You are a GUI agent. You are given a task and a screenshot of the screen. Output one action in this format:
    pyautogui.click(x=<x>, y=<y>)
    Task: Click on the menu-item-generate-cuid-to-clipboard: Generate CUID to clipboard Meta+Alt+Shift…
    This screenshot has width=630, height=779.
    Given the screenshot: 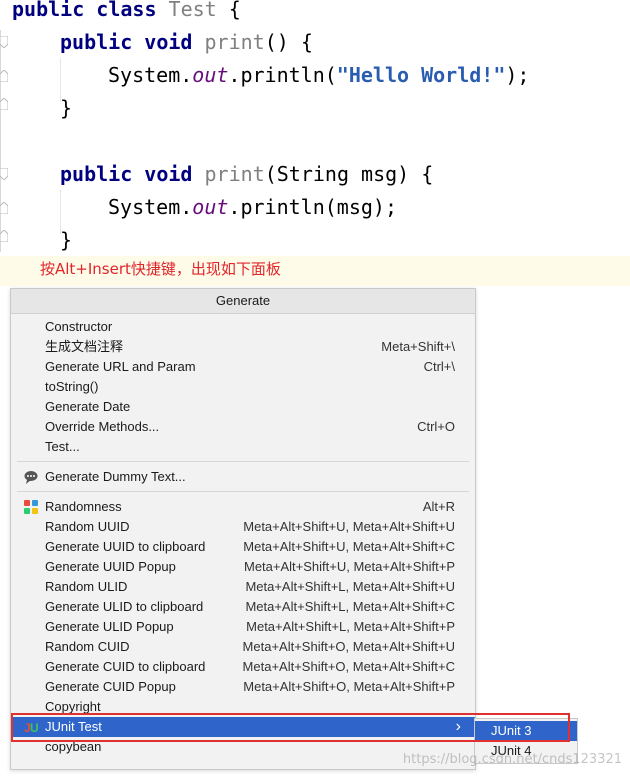 What is the action you would take?
    pyautogui.click(x=243, y=667)
    